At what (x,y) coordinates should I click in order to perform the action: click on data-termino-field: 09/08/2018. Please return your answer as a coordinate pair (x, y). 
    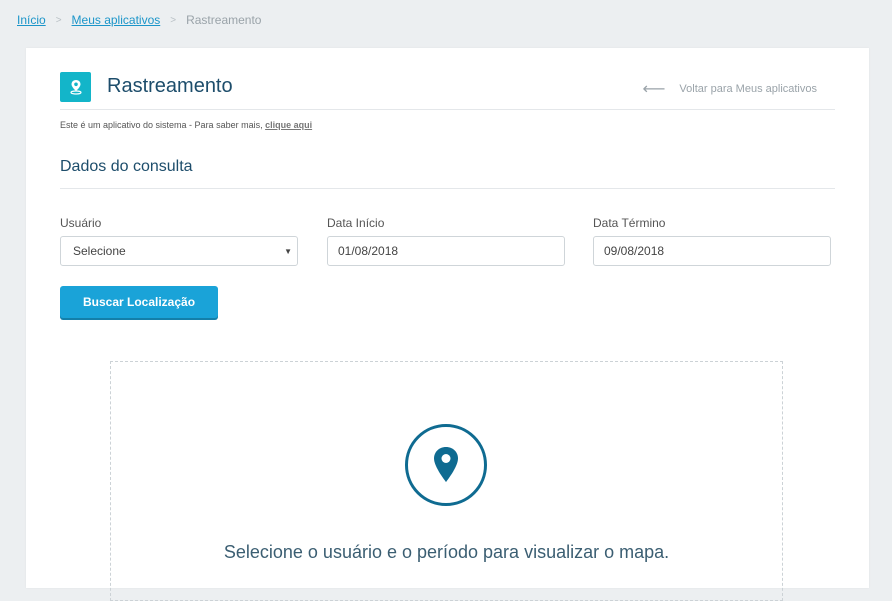
    Looking at the image, I should click on (712, 251).